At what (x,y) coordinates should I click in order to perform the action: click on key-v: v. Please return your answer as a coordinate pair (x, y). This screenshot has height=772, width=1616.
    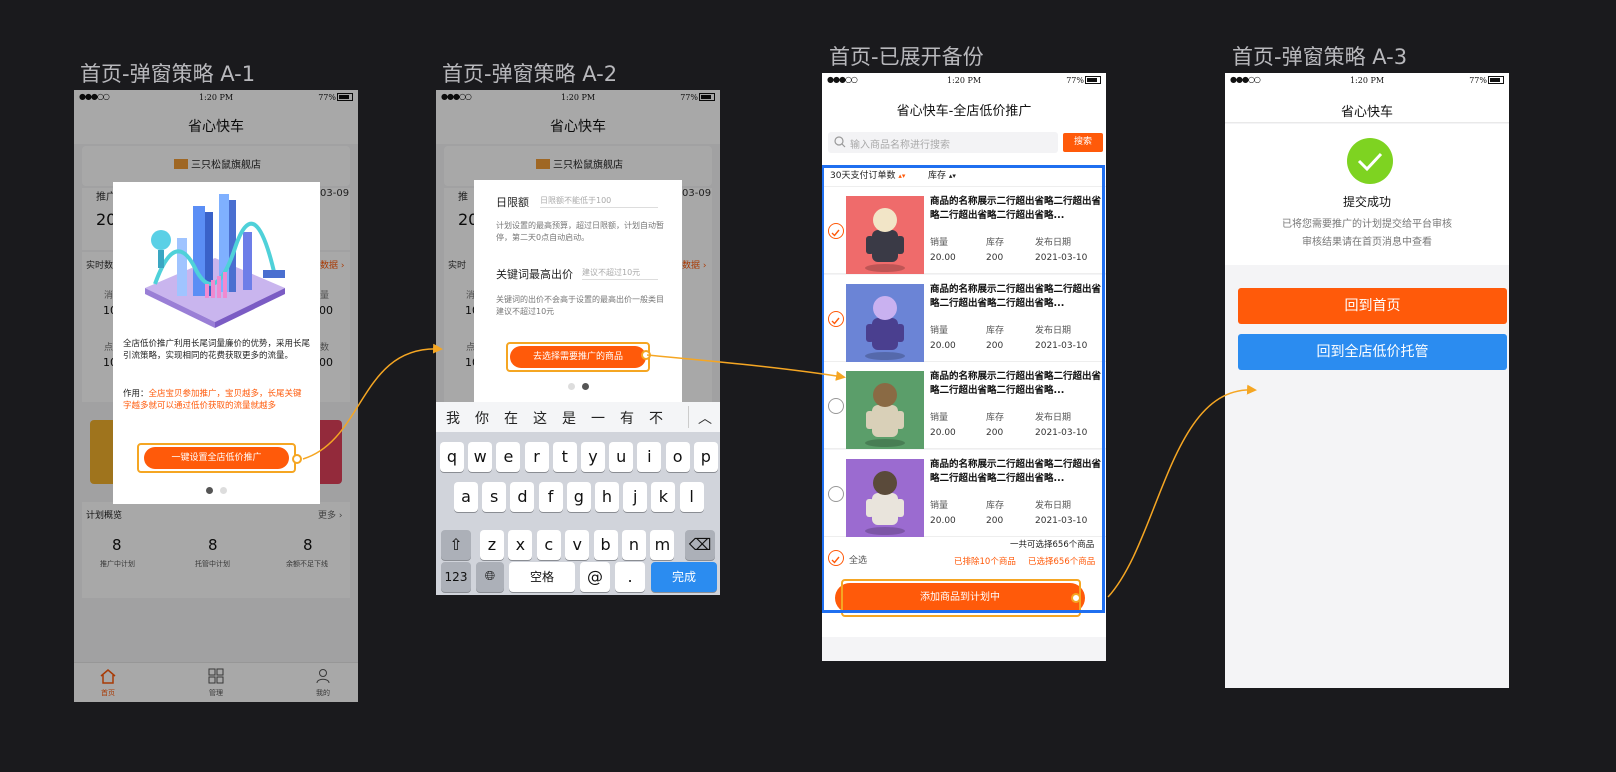
    Looking at the image, I should click on (577, 545).